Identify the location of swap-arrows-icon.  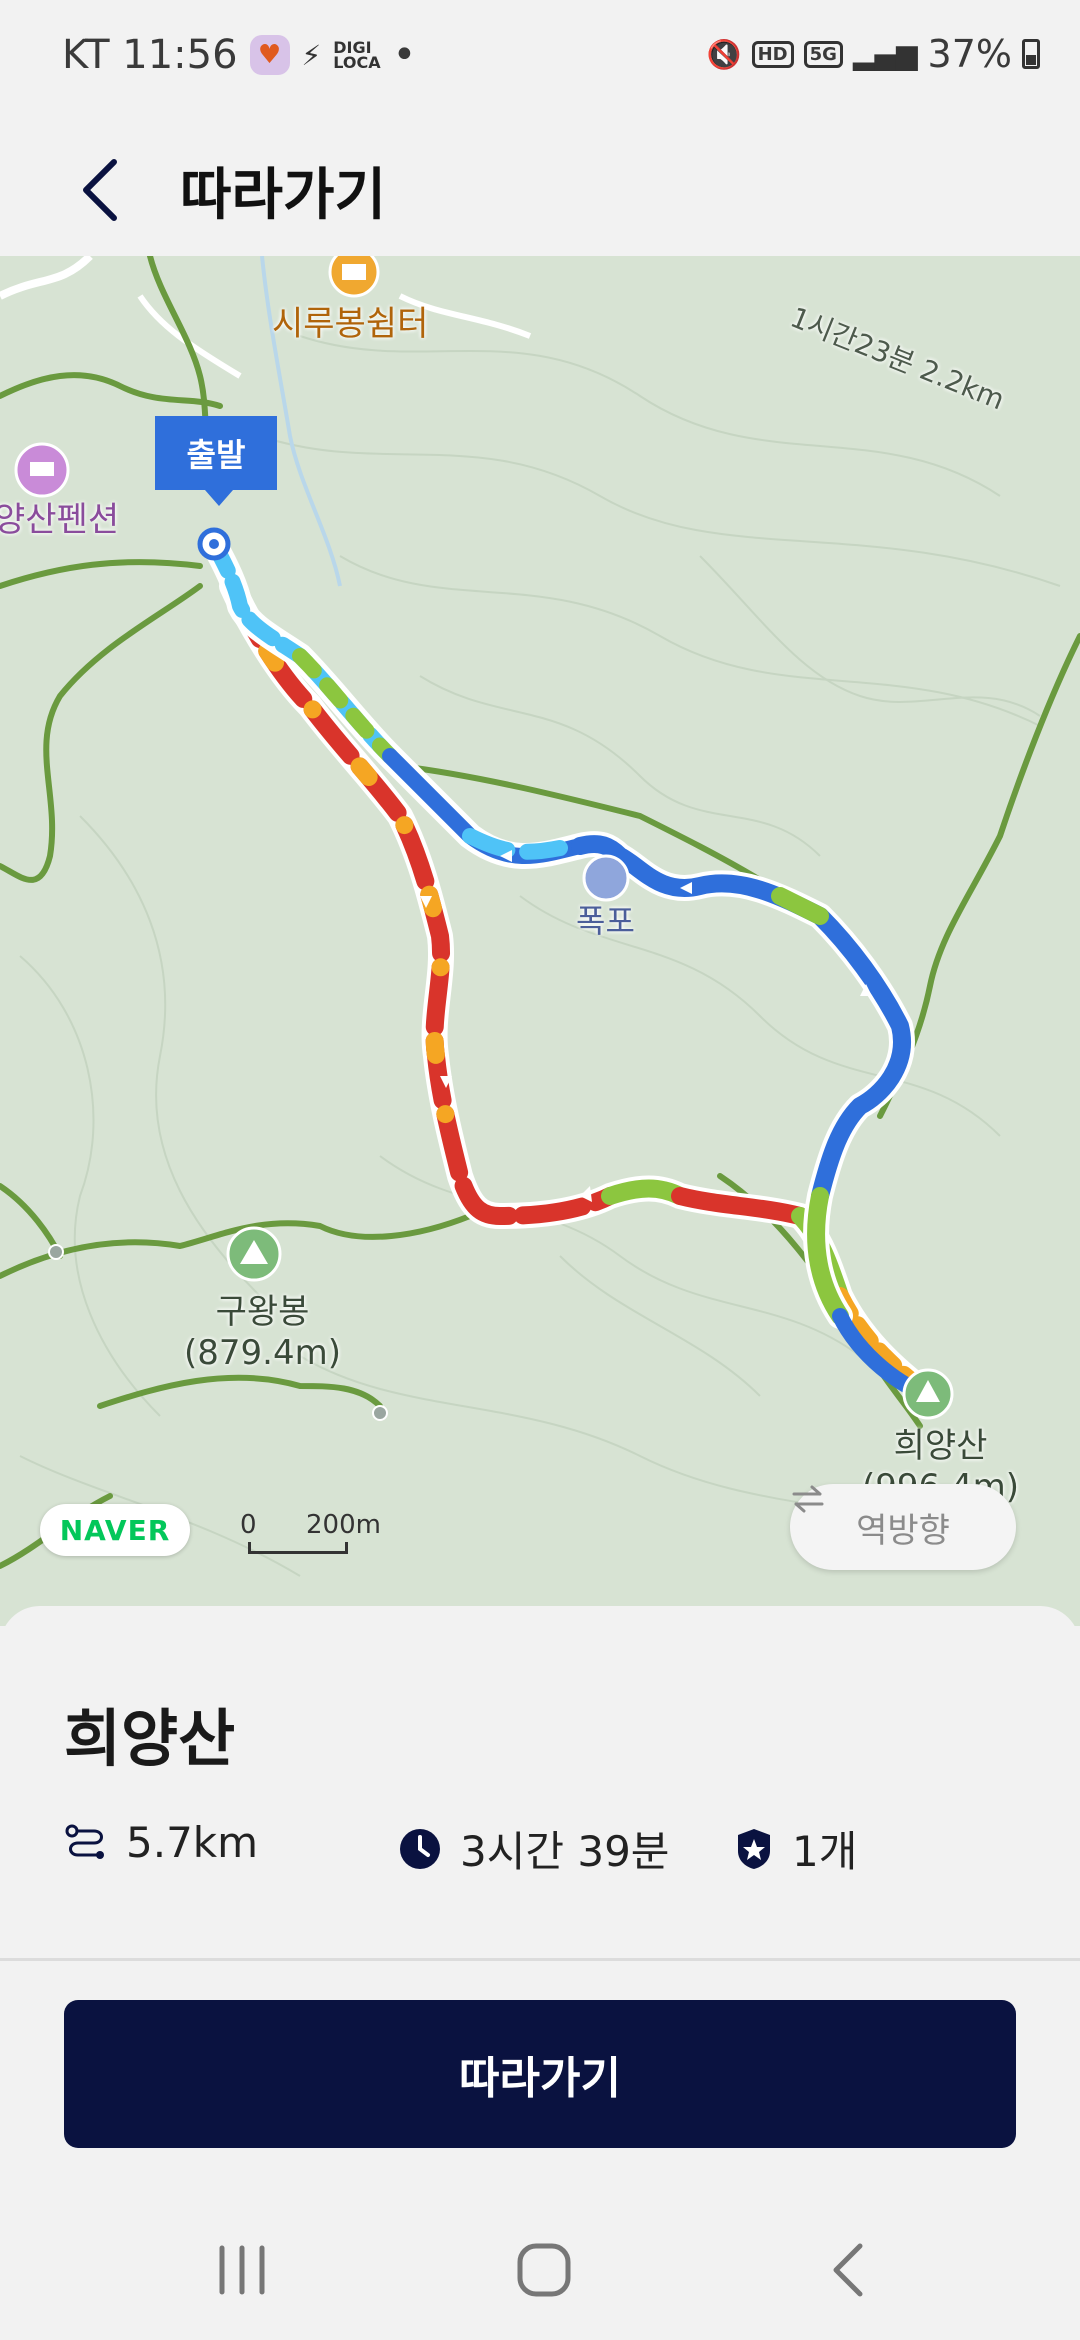
(808, 1499).